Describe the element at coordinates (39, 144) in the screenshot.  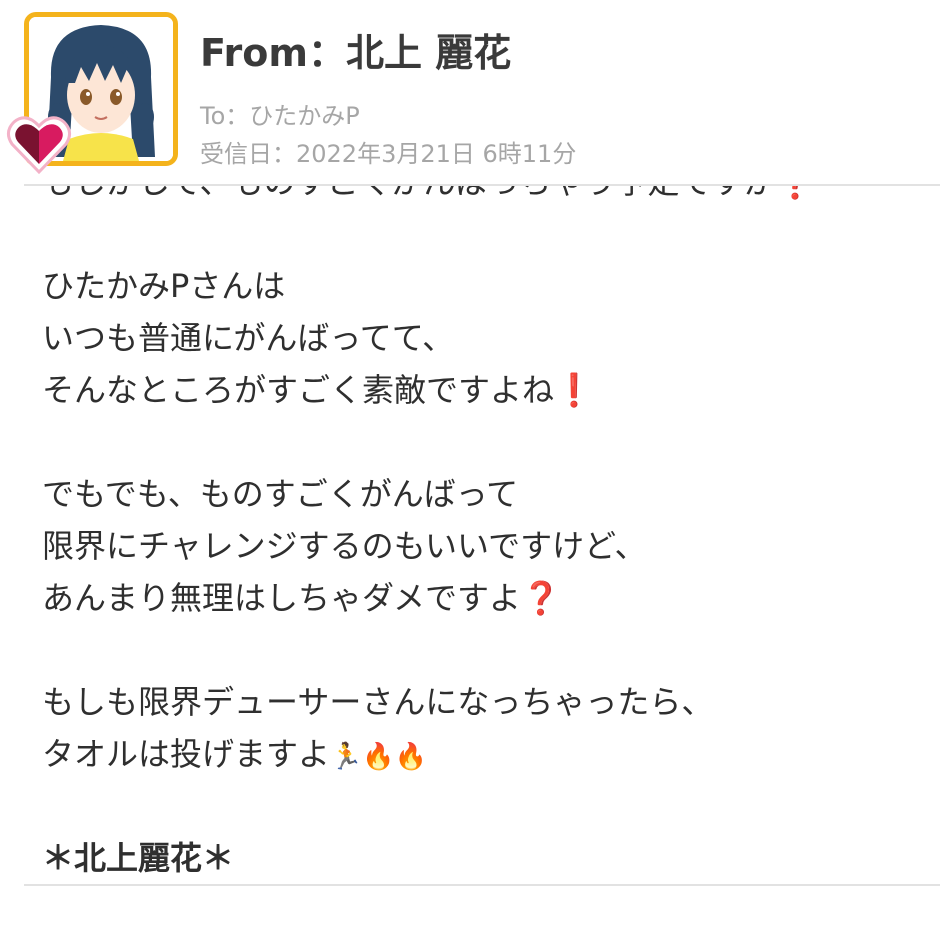
I see `heart-icon` at that location.